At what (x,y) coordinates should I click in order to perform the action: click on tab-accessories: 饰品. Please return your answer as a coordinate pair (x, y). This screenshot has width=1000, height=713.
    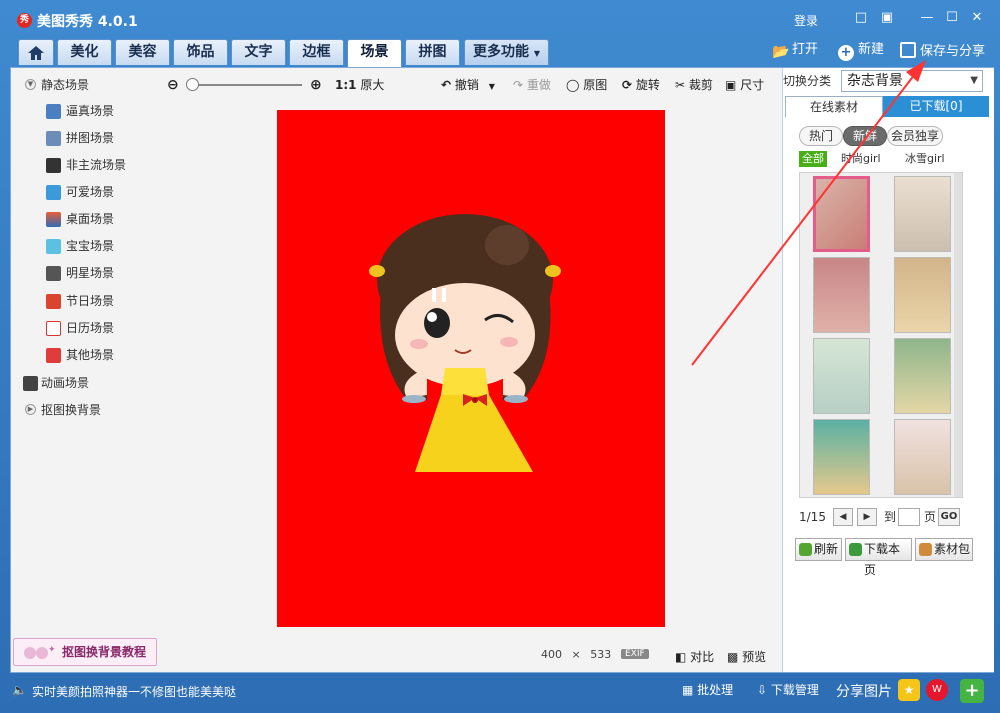
    Looking at the image, I should click on (200, 52).